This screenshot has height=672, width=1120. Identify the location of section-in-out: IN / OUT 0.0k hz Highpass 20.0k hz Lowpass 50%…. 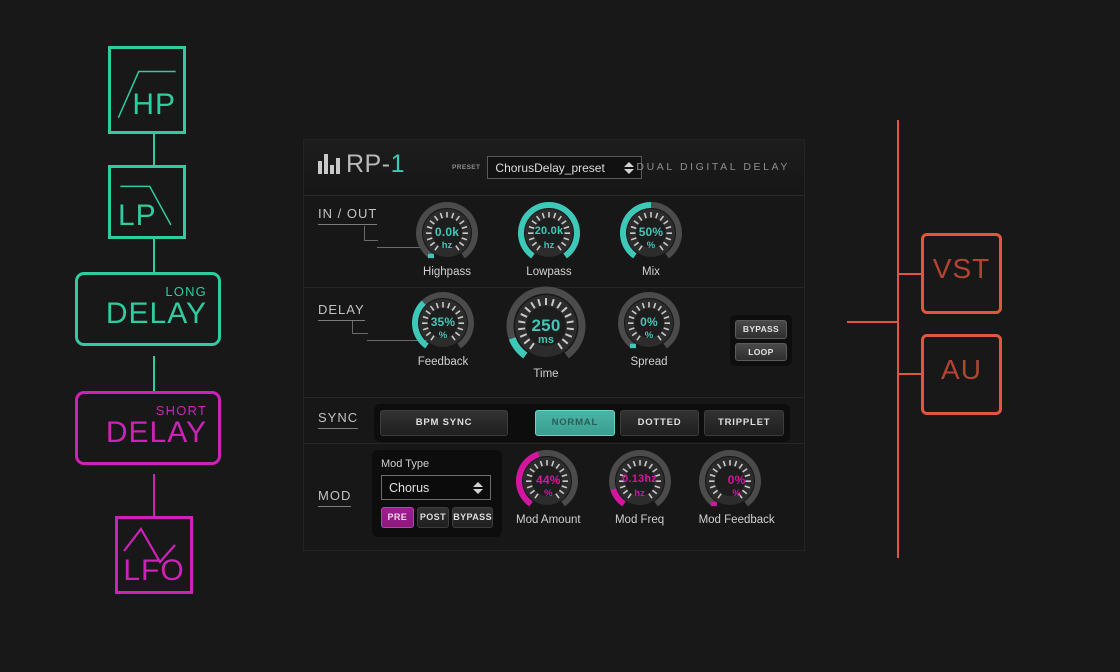
(554, 242).